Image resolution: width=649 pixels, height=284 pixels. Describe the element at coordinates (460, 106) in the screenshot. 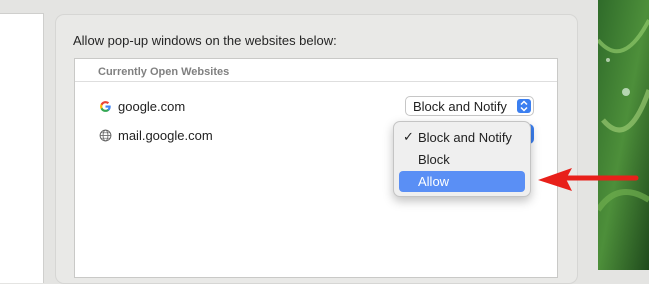

I see `select-value: Block and Notify` at that location.